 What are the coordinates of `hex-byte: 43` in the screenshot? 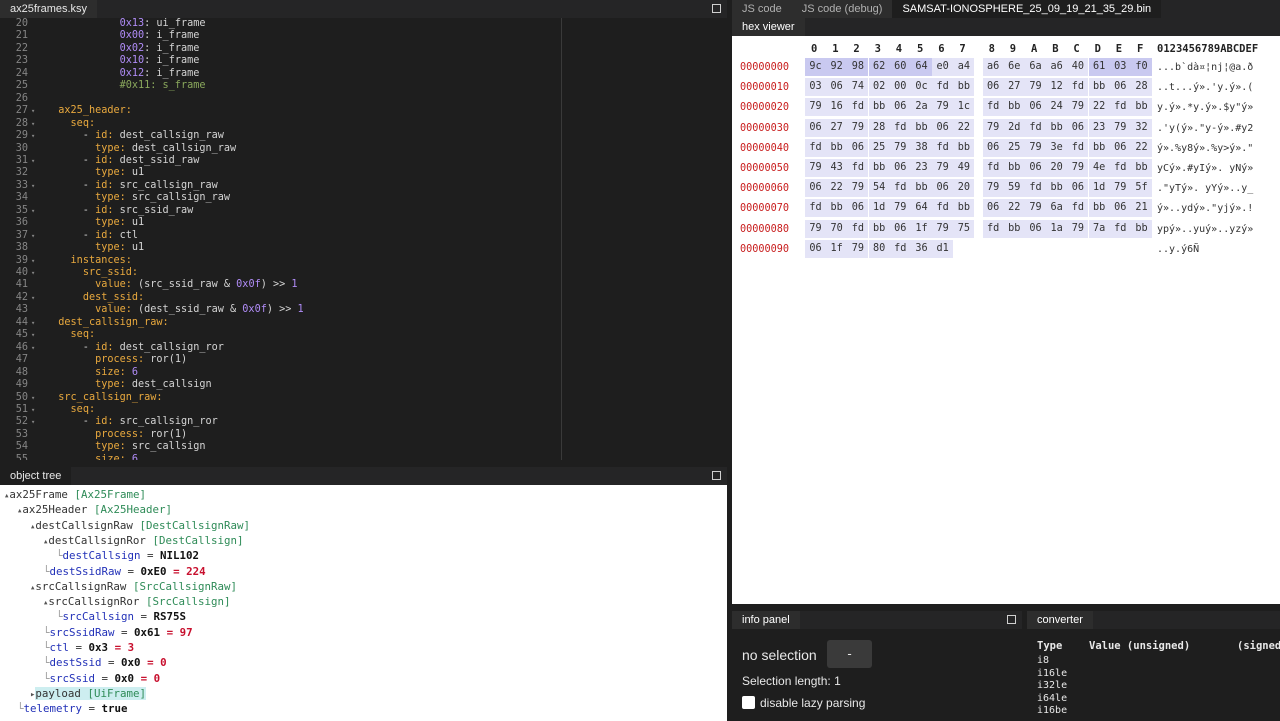 It's located at (837, 168).